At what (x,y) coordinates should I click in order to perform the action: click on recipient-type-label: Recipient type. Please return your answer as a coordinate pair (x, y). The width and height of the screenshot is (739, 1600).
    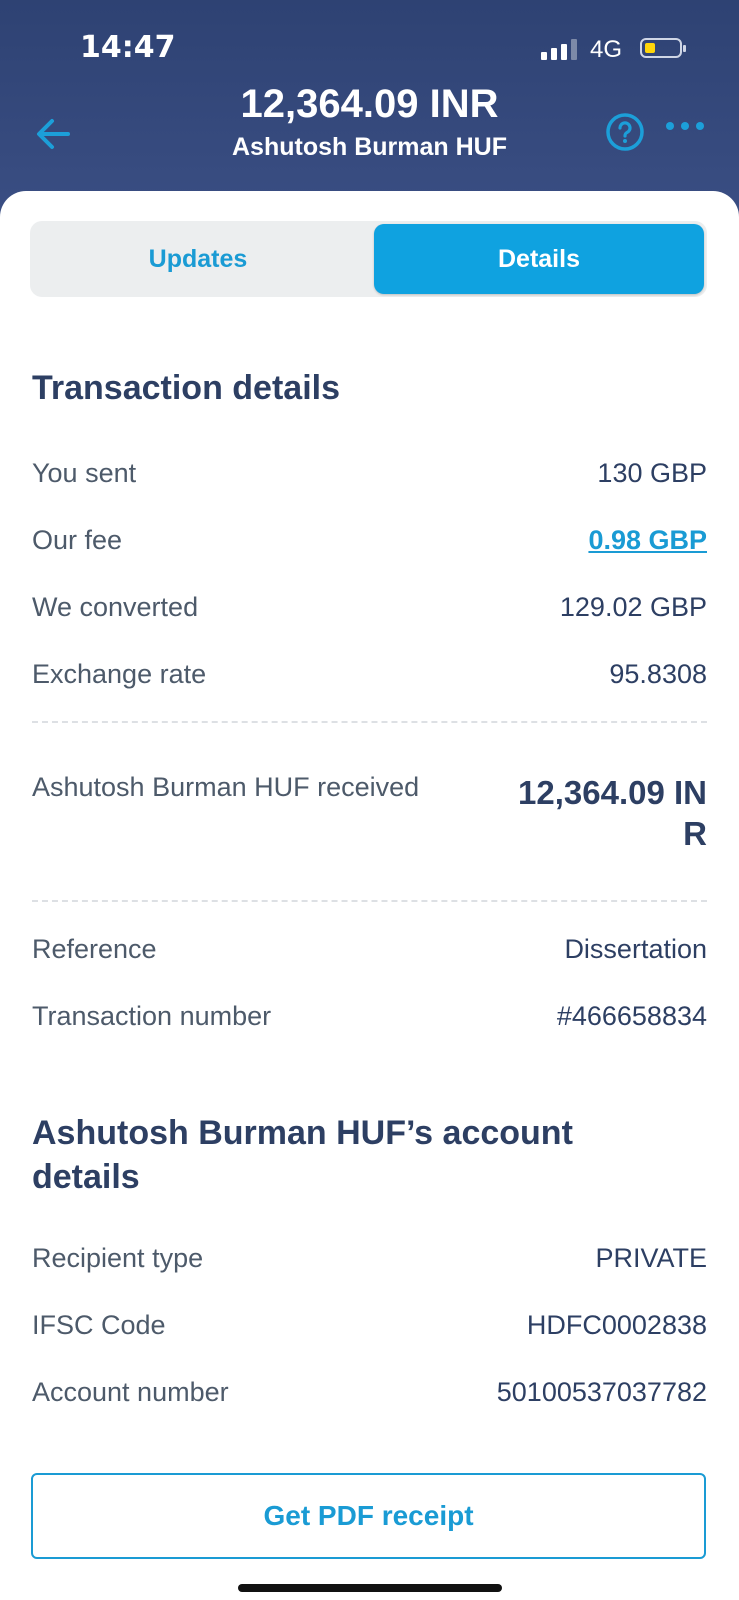
    Looking at the image, I should click on (118, 1258).